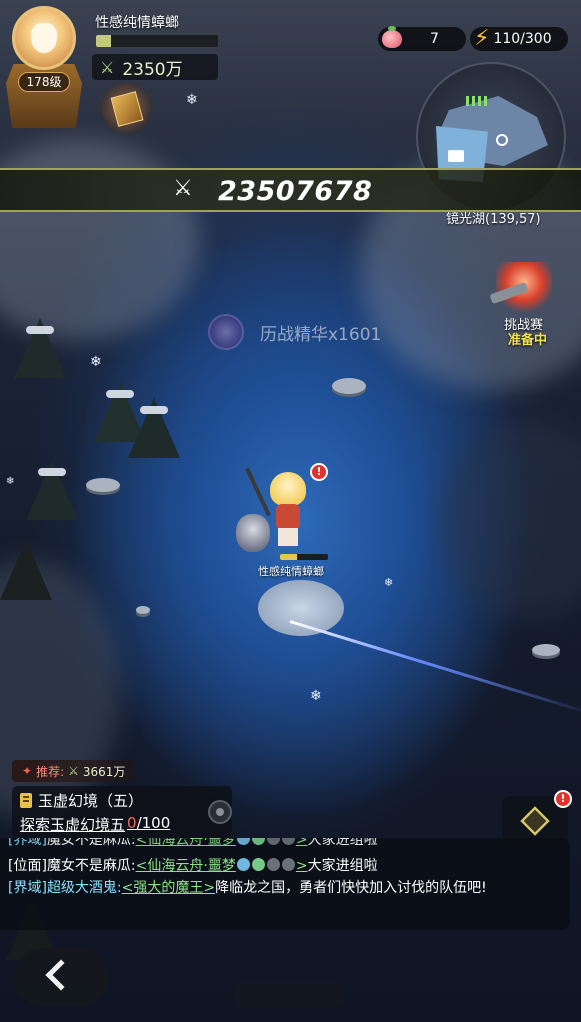  I want to click on hero-hp-fill, so click(288, 557).